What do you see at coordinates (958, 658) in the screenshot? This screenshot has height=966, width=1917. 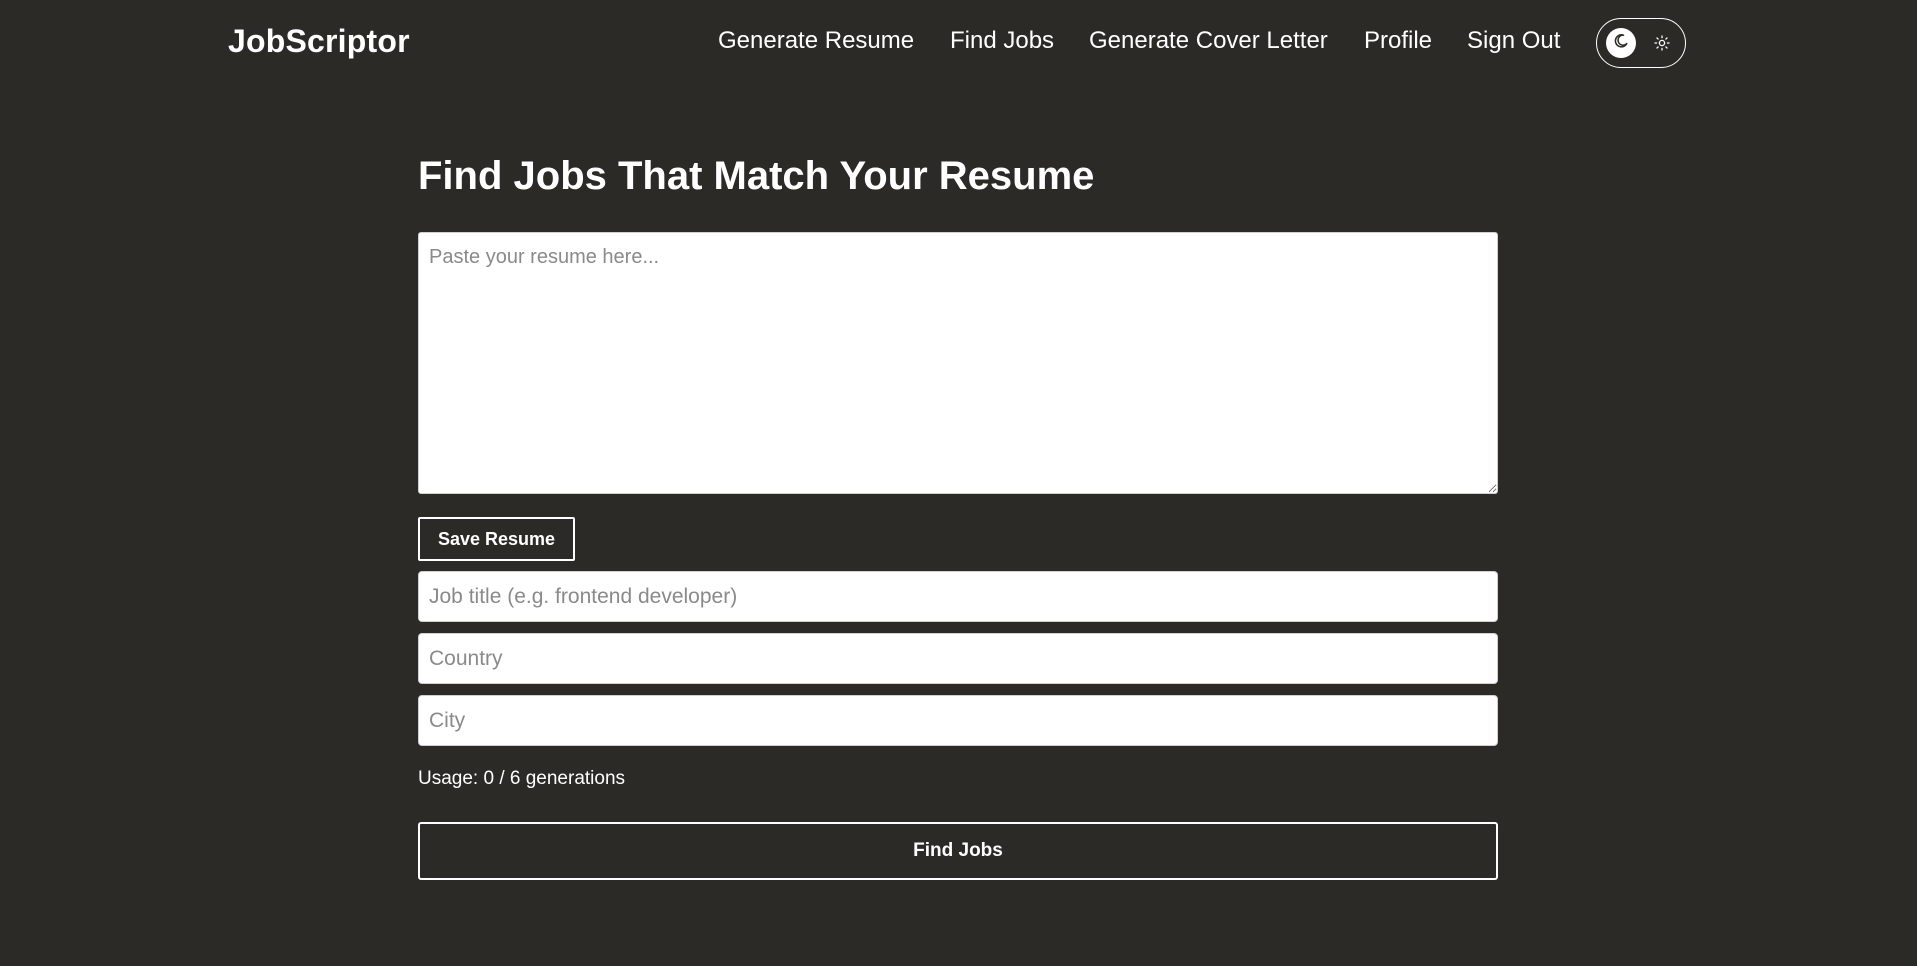 I see `country-input` at bounding box center [958, 658].